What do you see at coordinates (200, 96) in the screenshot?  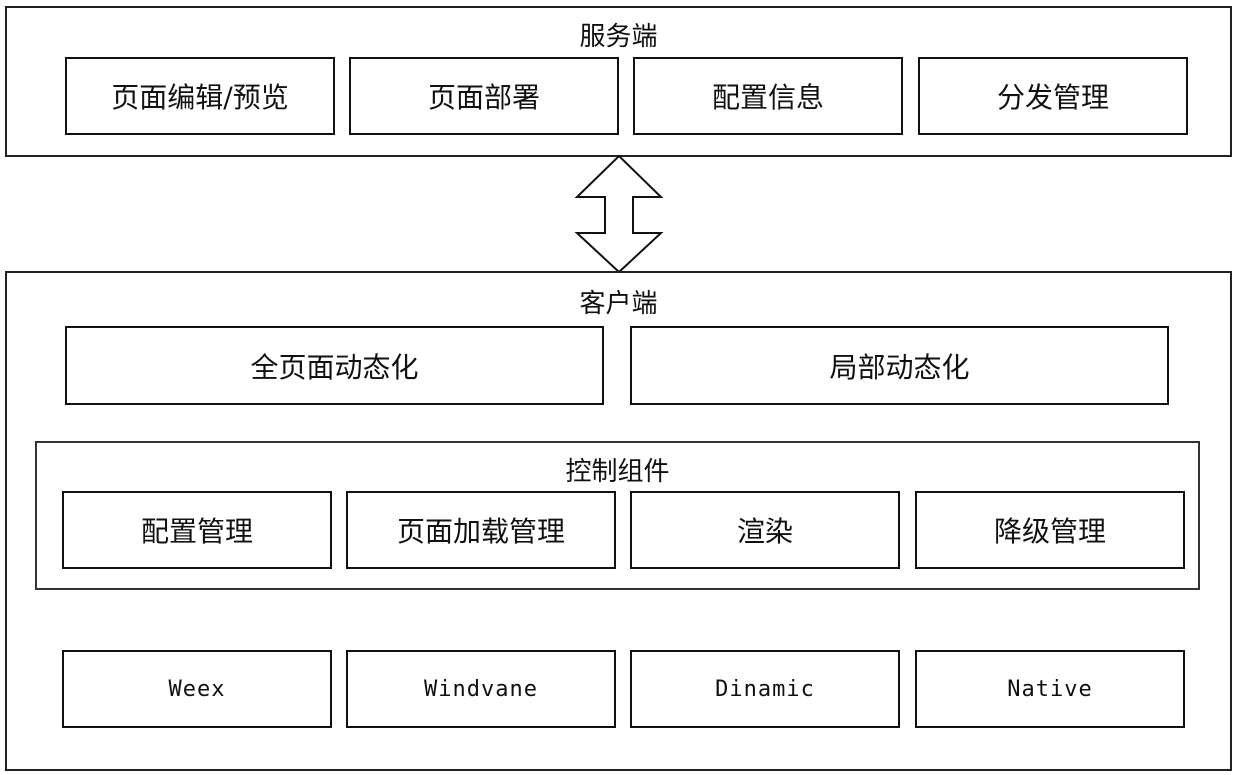 I see `server-module-page-edit-preview: 页面编辑/预览` at bounding box center [200, 96].